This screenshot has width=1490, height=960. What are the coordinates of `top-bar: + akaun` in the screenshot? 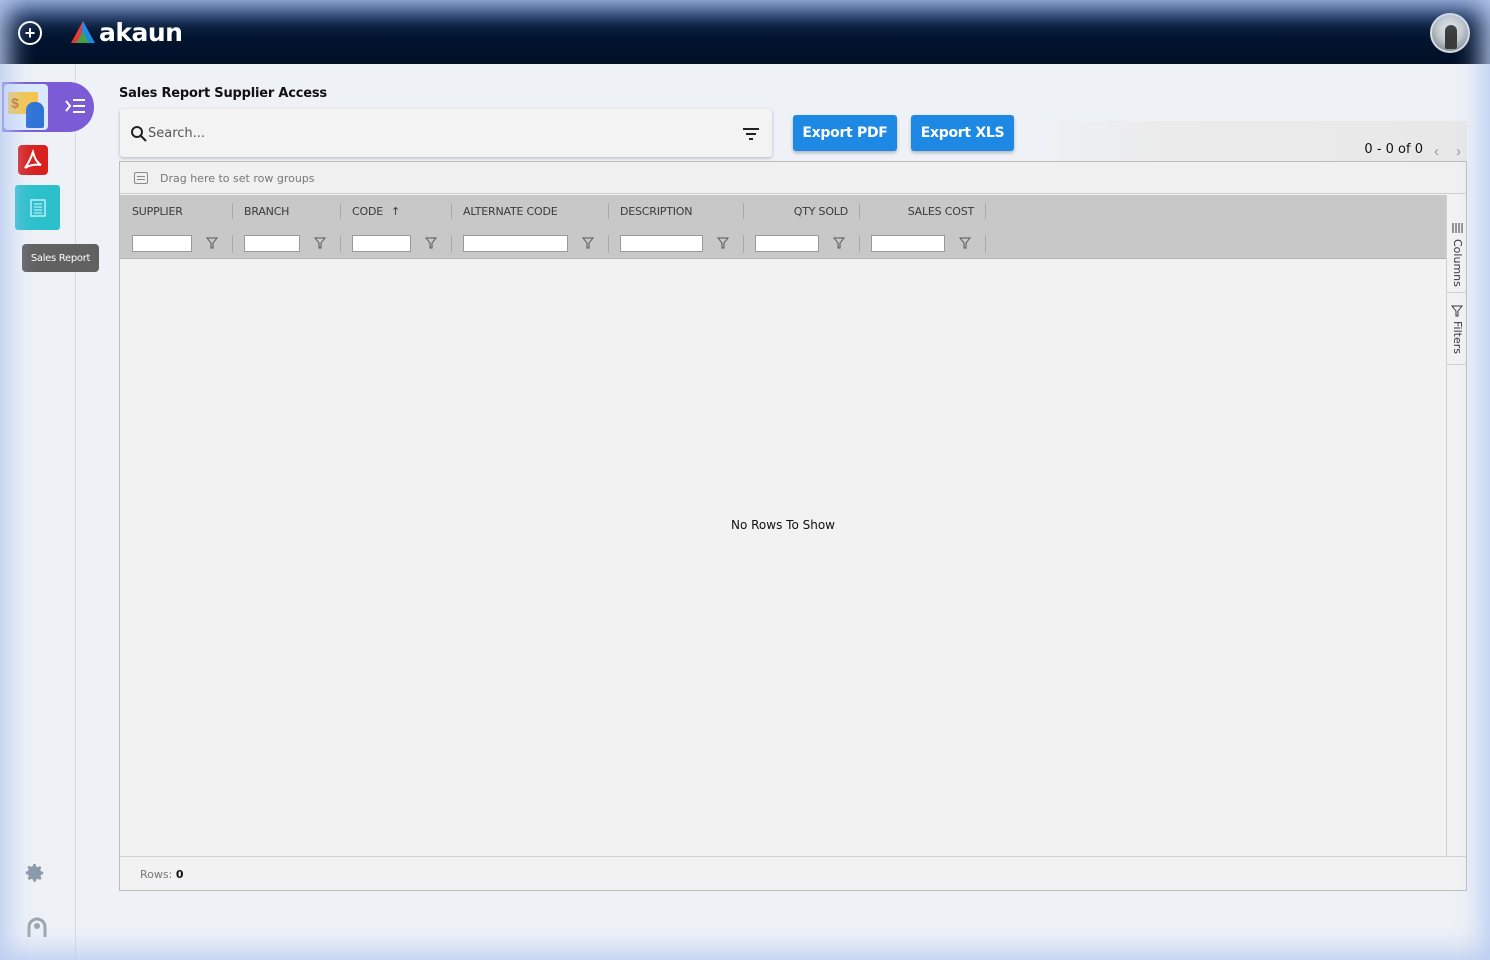 It's located at (745, 32).